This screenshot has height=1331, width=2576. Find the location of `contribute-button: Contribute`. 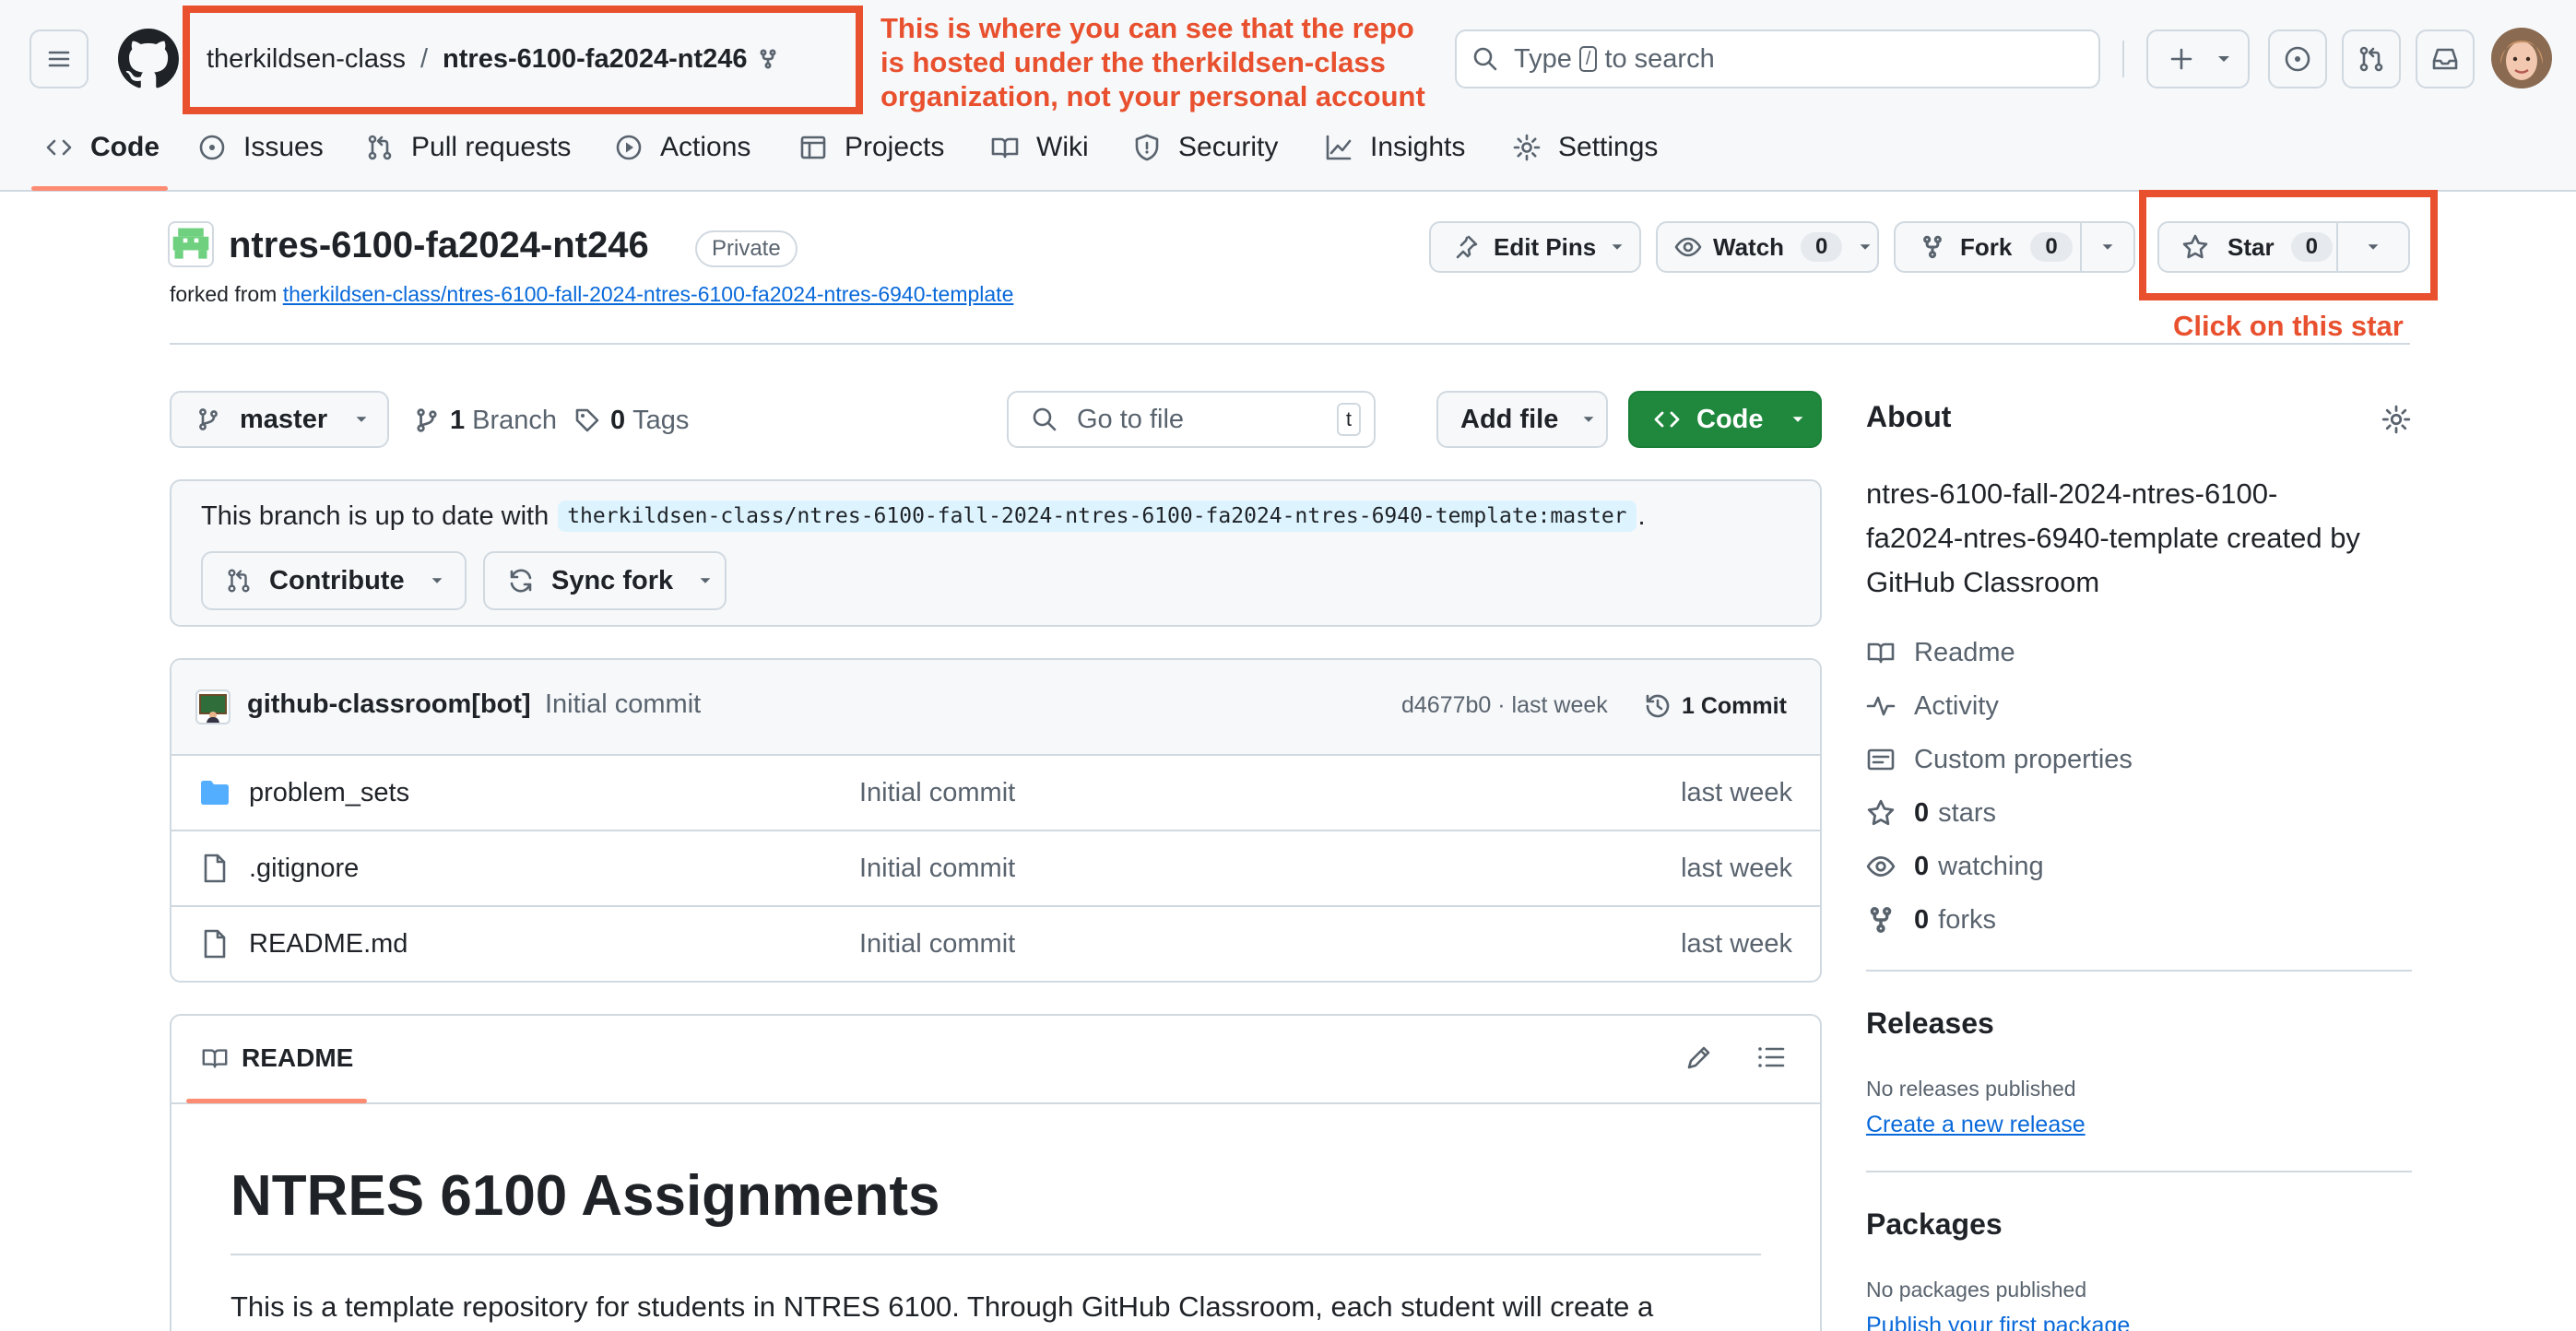

contribute-button: Contribute is located at coordinates (334, 580).